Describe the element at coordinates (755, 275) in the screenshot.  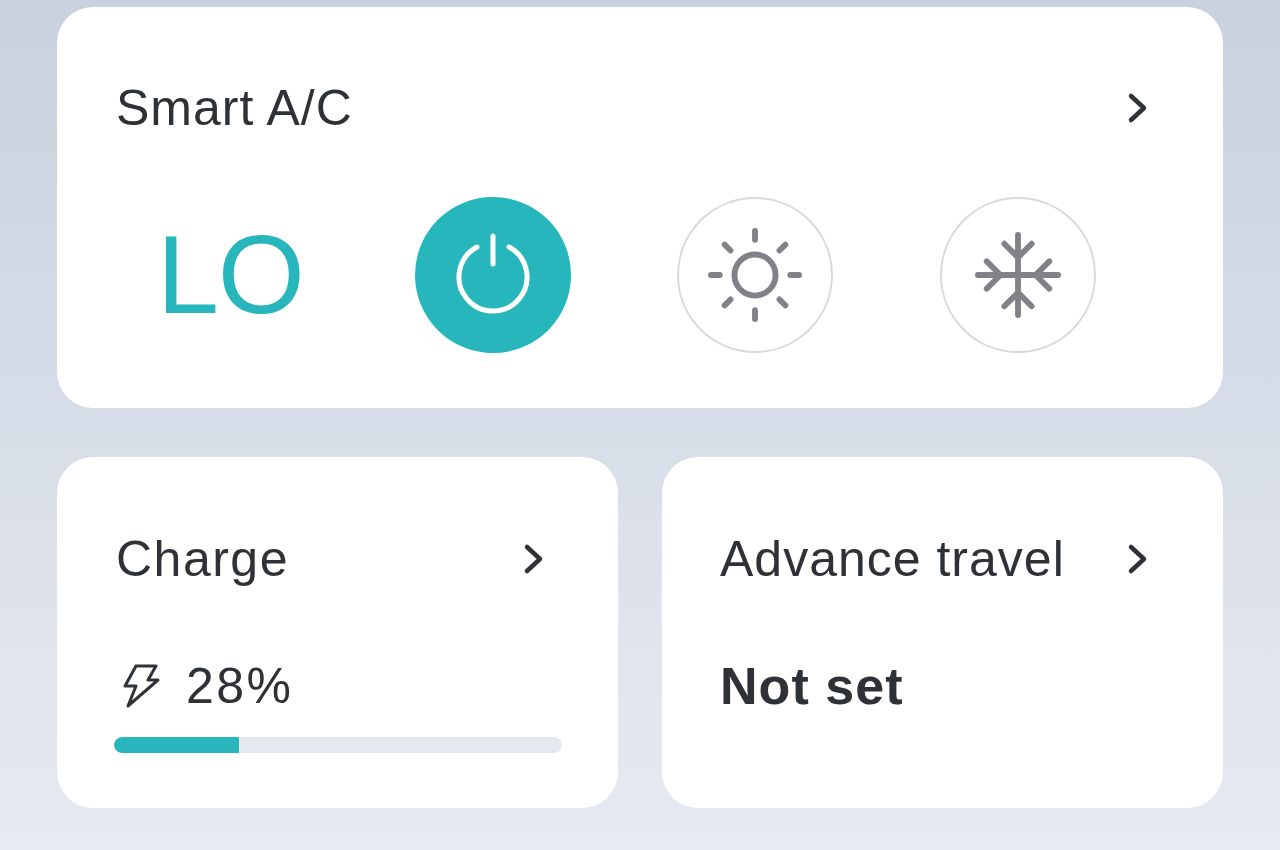
I see `sun-icon` at that location.